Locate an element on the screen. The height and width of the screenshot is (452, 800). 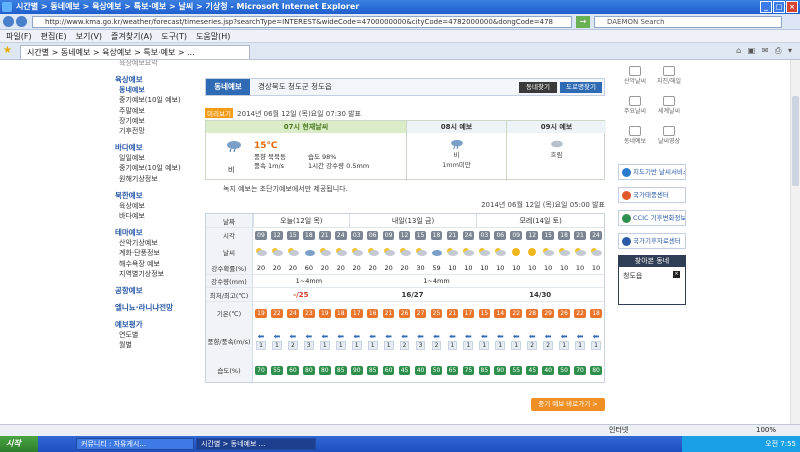
temp-chip: 17 is located at coordinates (468, 313).